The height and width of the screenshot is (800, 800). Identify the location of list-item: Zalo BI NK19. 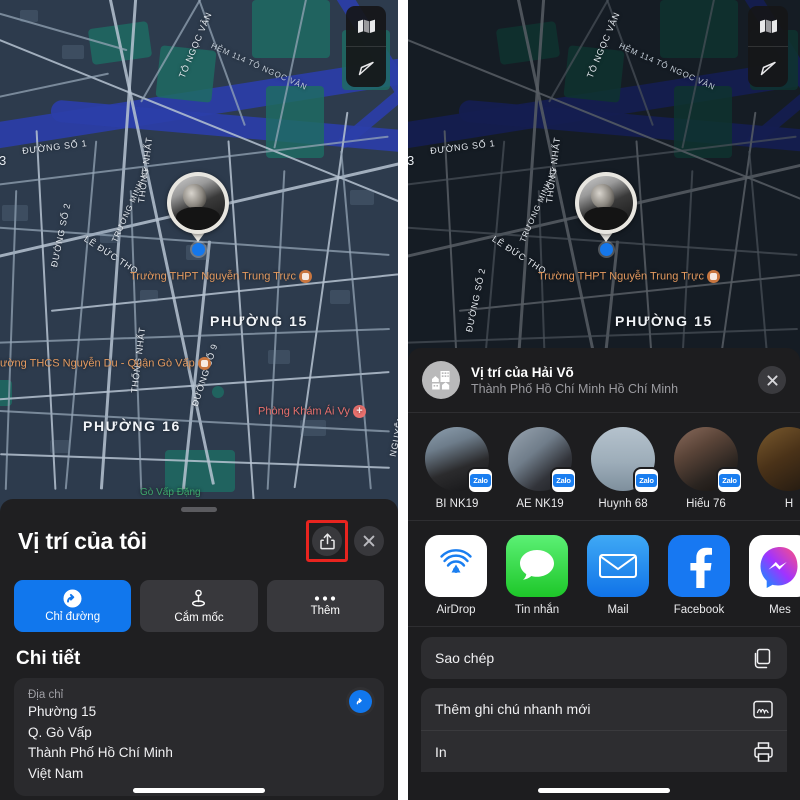
(458, 468).